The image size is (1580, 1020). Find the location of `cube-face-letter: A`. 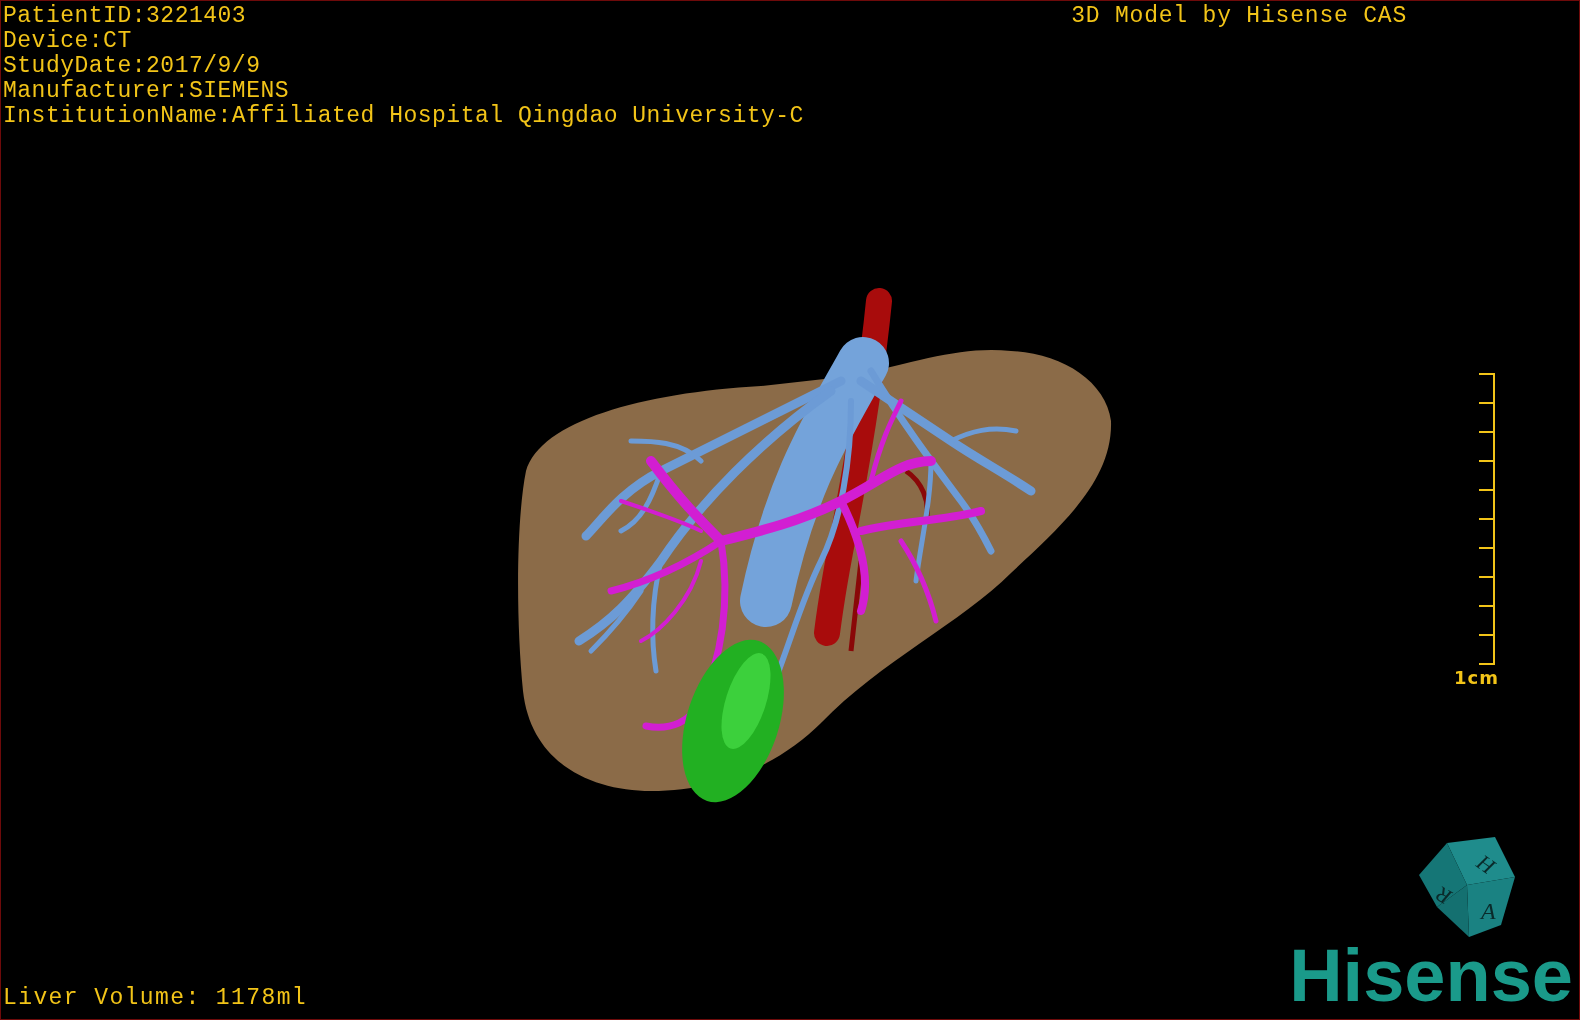

cube-face-letter: A is located at coordinates (1488, 911).